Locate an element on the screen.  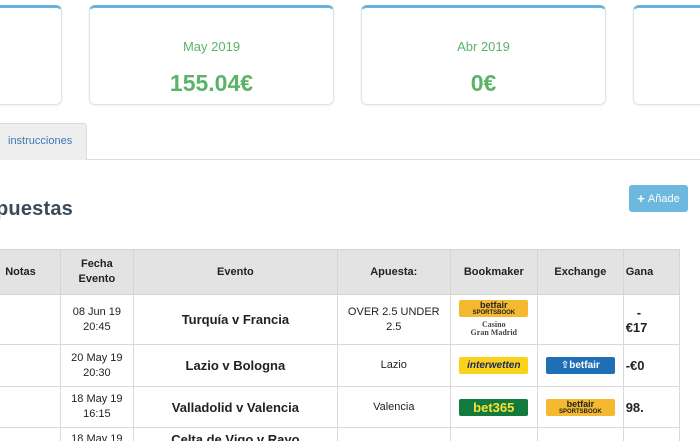
stat-card-apr-2019: Abr 2019 0€ is located at coordinates (483, 55).